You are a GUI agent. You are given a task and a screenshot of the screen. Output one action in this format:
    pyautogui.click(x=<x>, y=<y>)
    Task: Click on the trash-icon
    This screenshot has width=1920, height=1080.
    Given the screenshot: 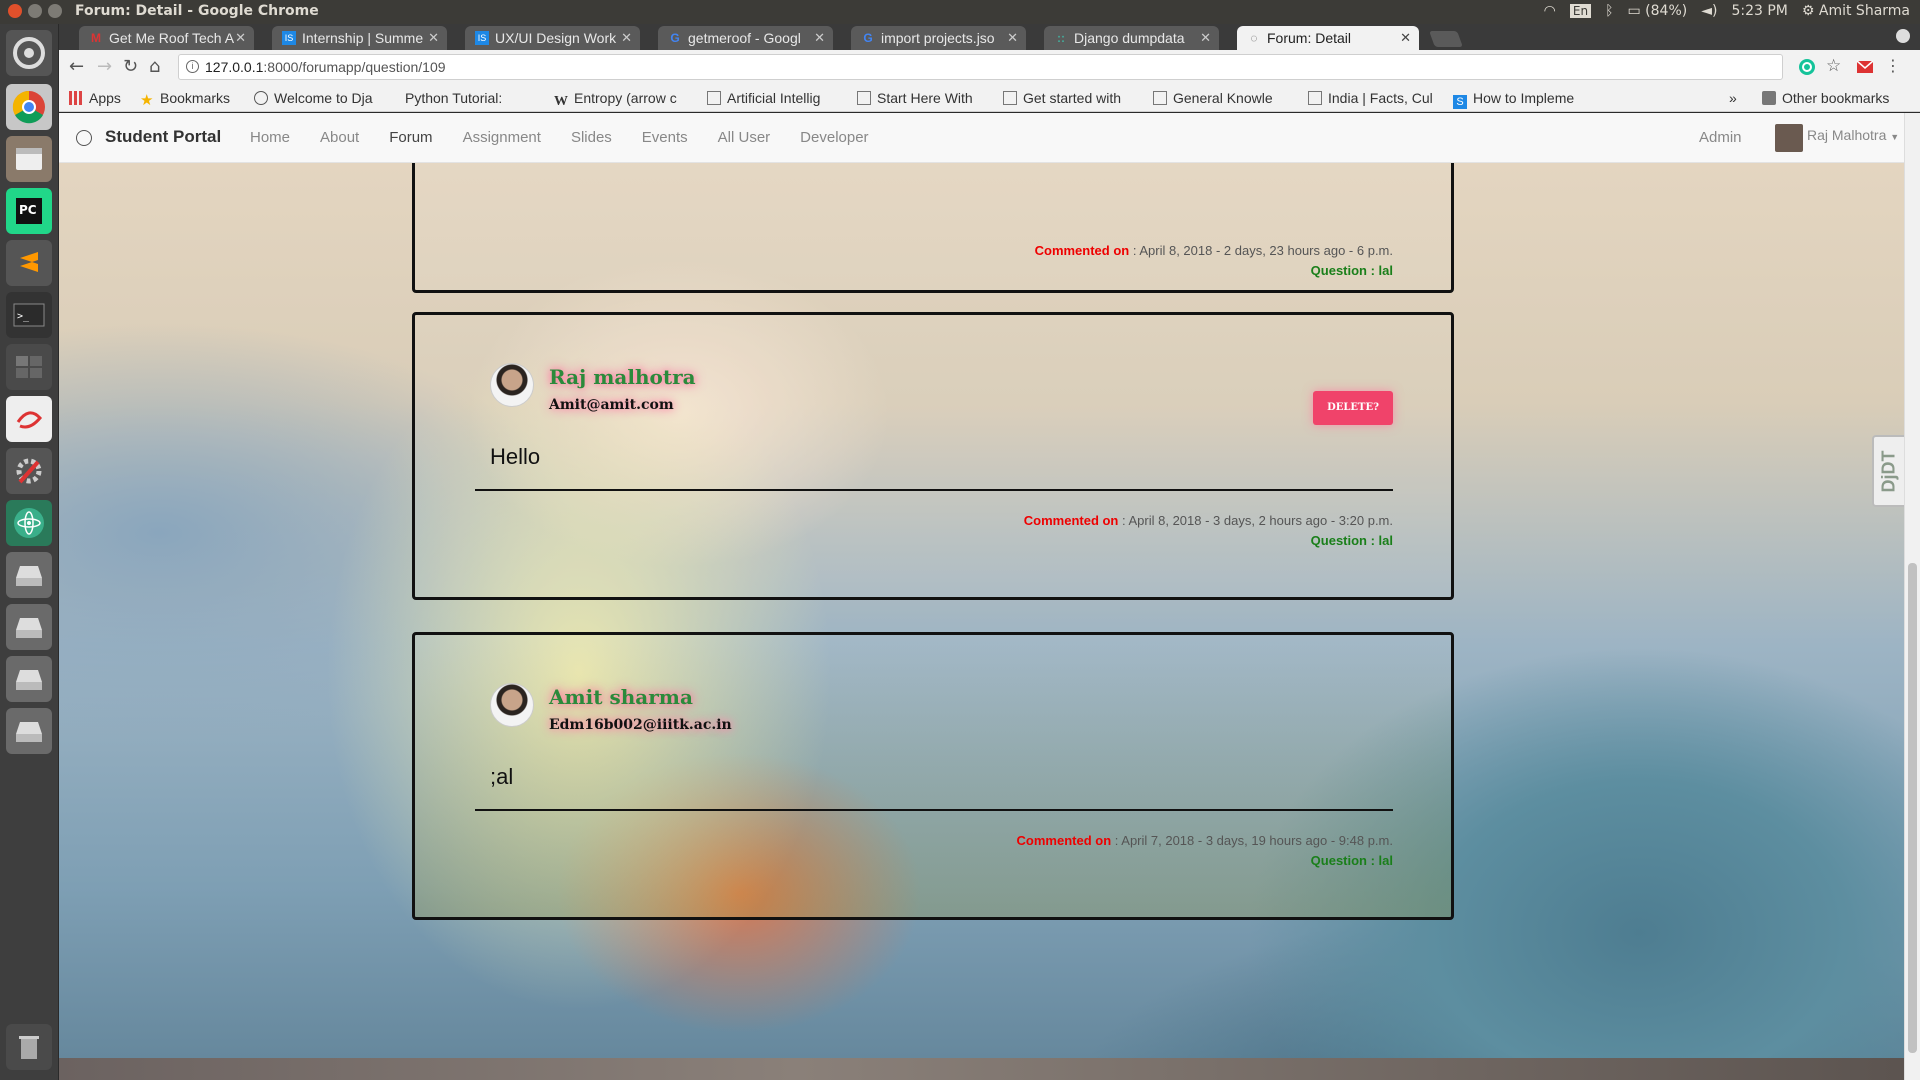 What is the action you would take?
    pyautogui.click(x=29, y=1047)
    